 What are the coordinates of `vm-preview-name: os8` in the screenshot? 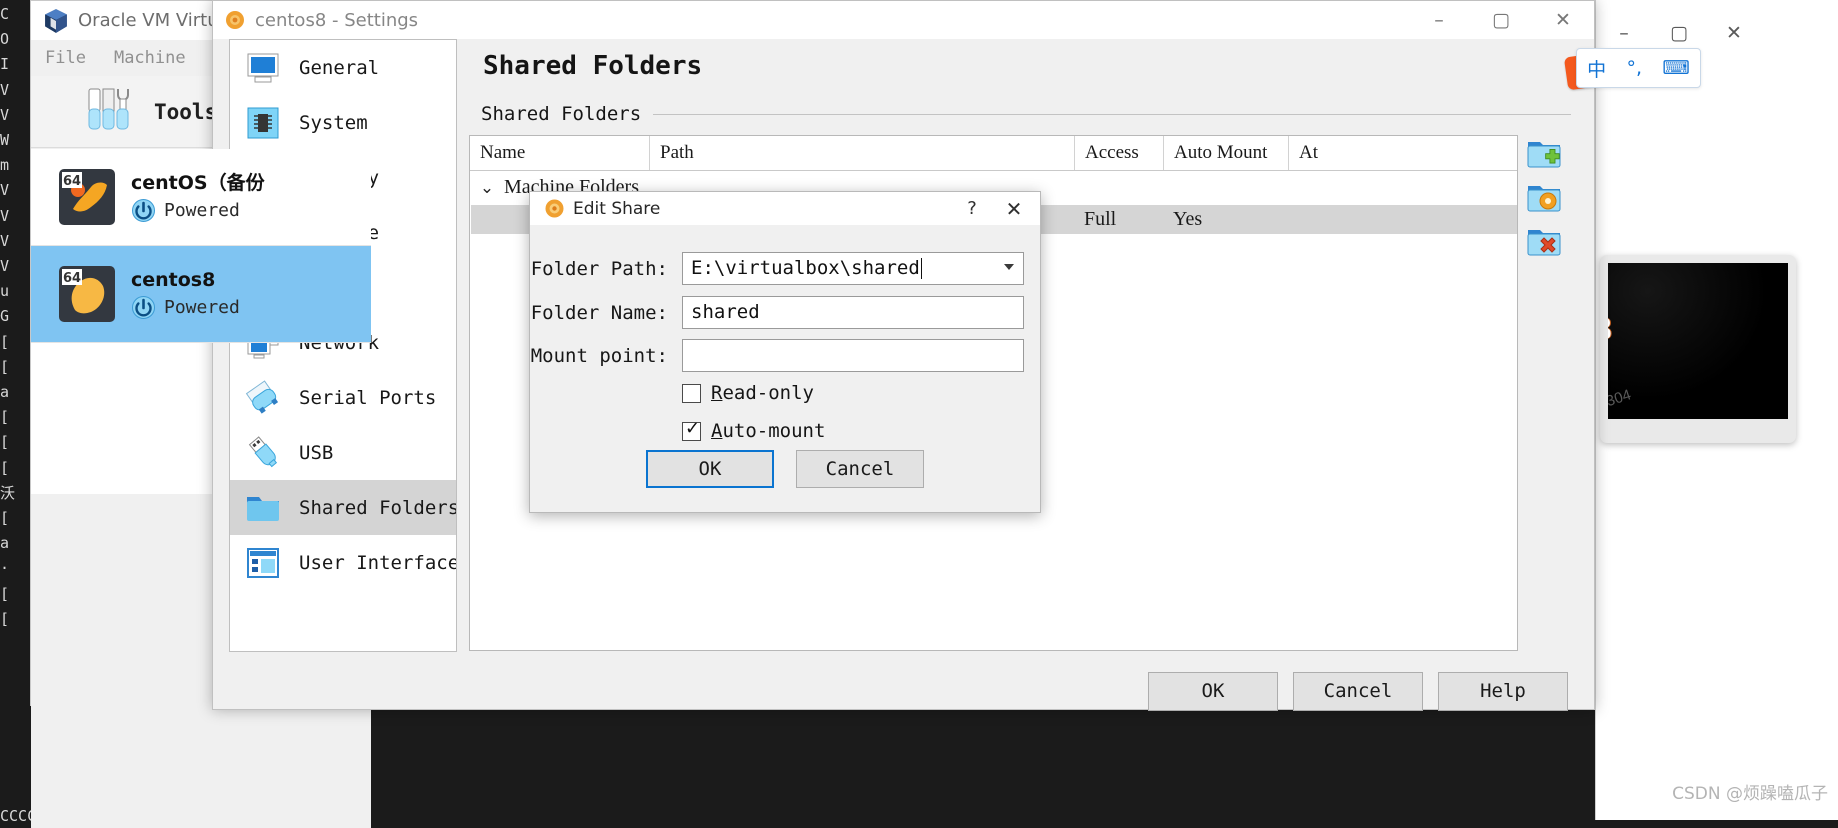 It's located at (1610, 329).